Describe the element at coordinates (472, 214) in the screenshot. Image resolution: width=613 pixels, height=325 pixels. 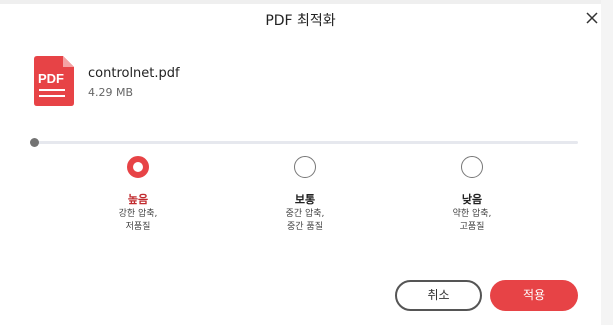
I see `option-desc-low-1: 약한 압축,` at that location.